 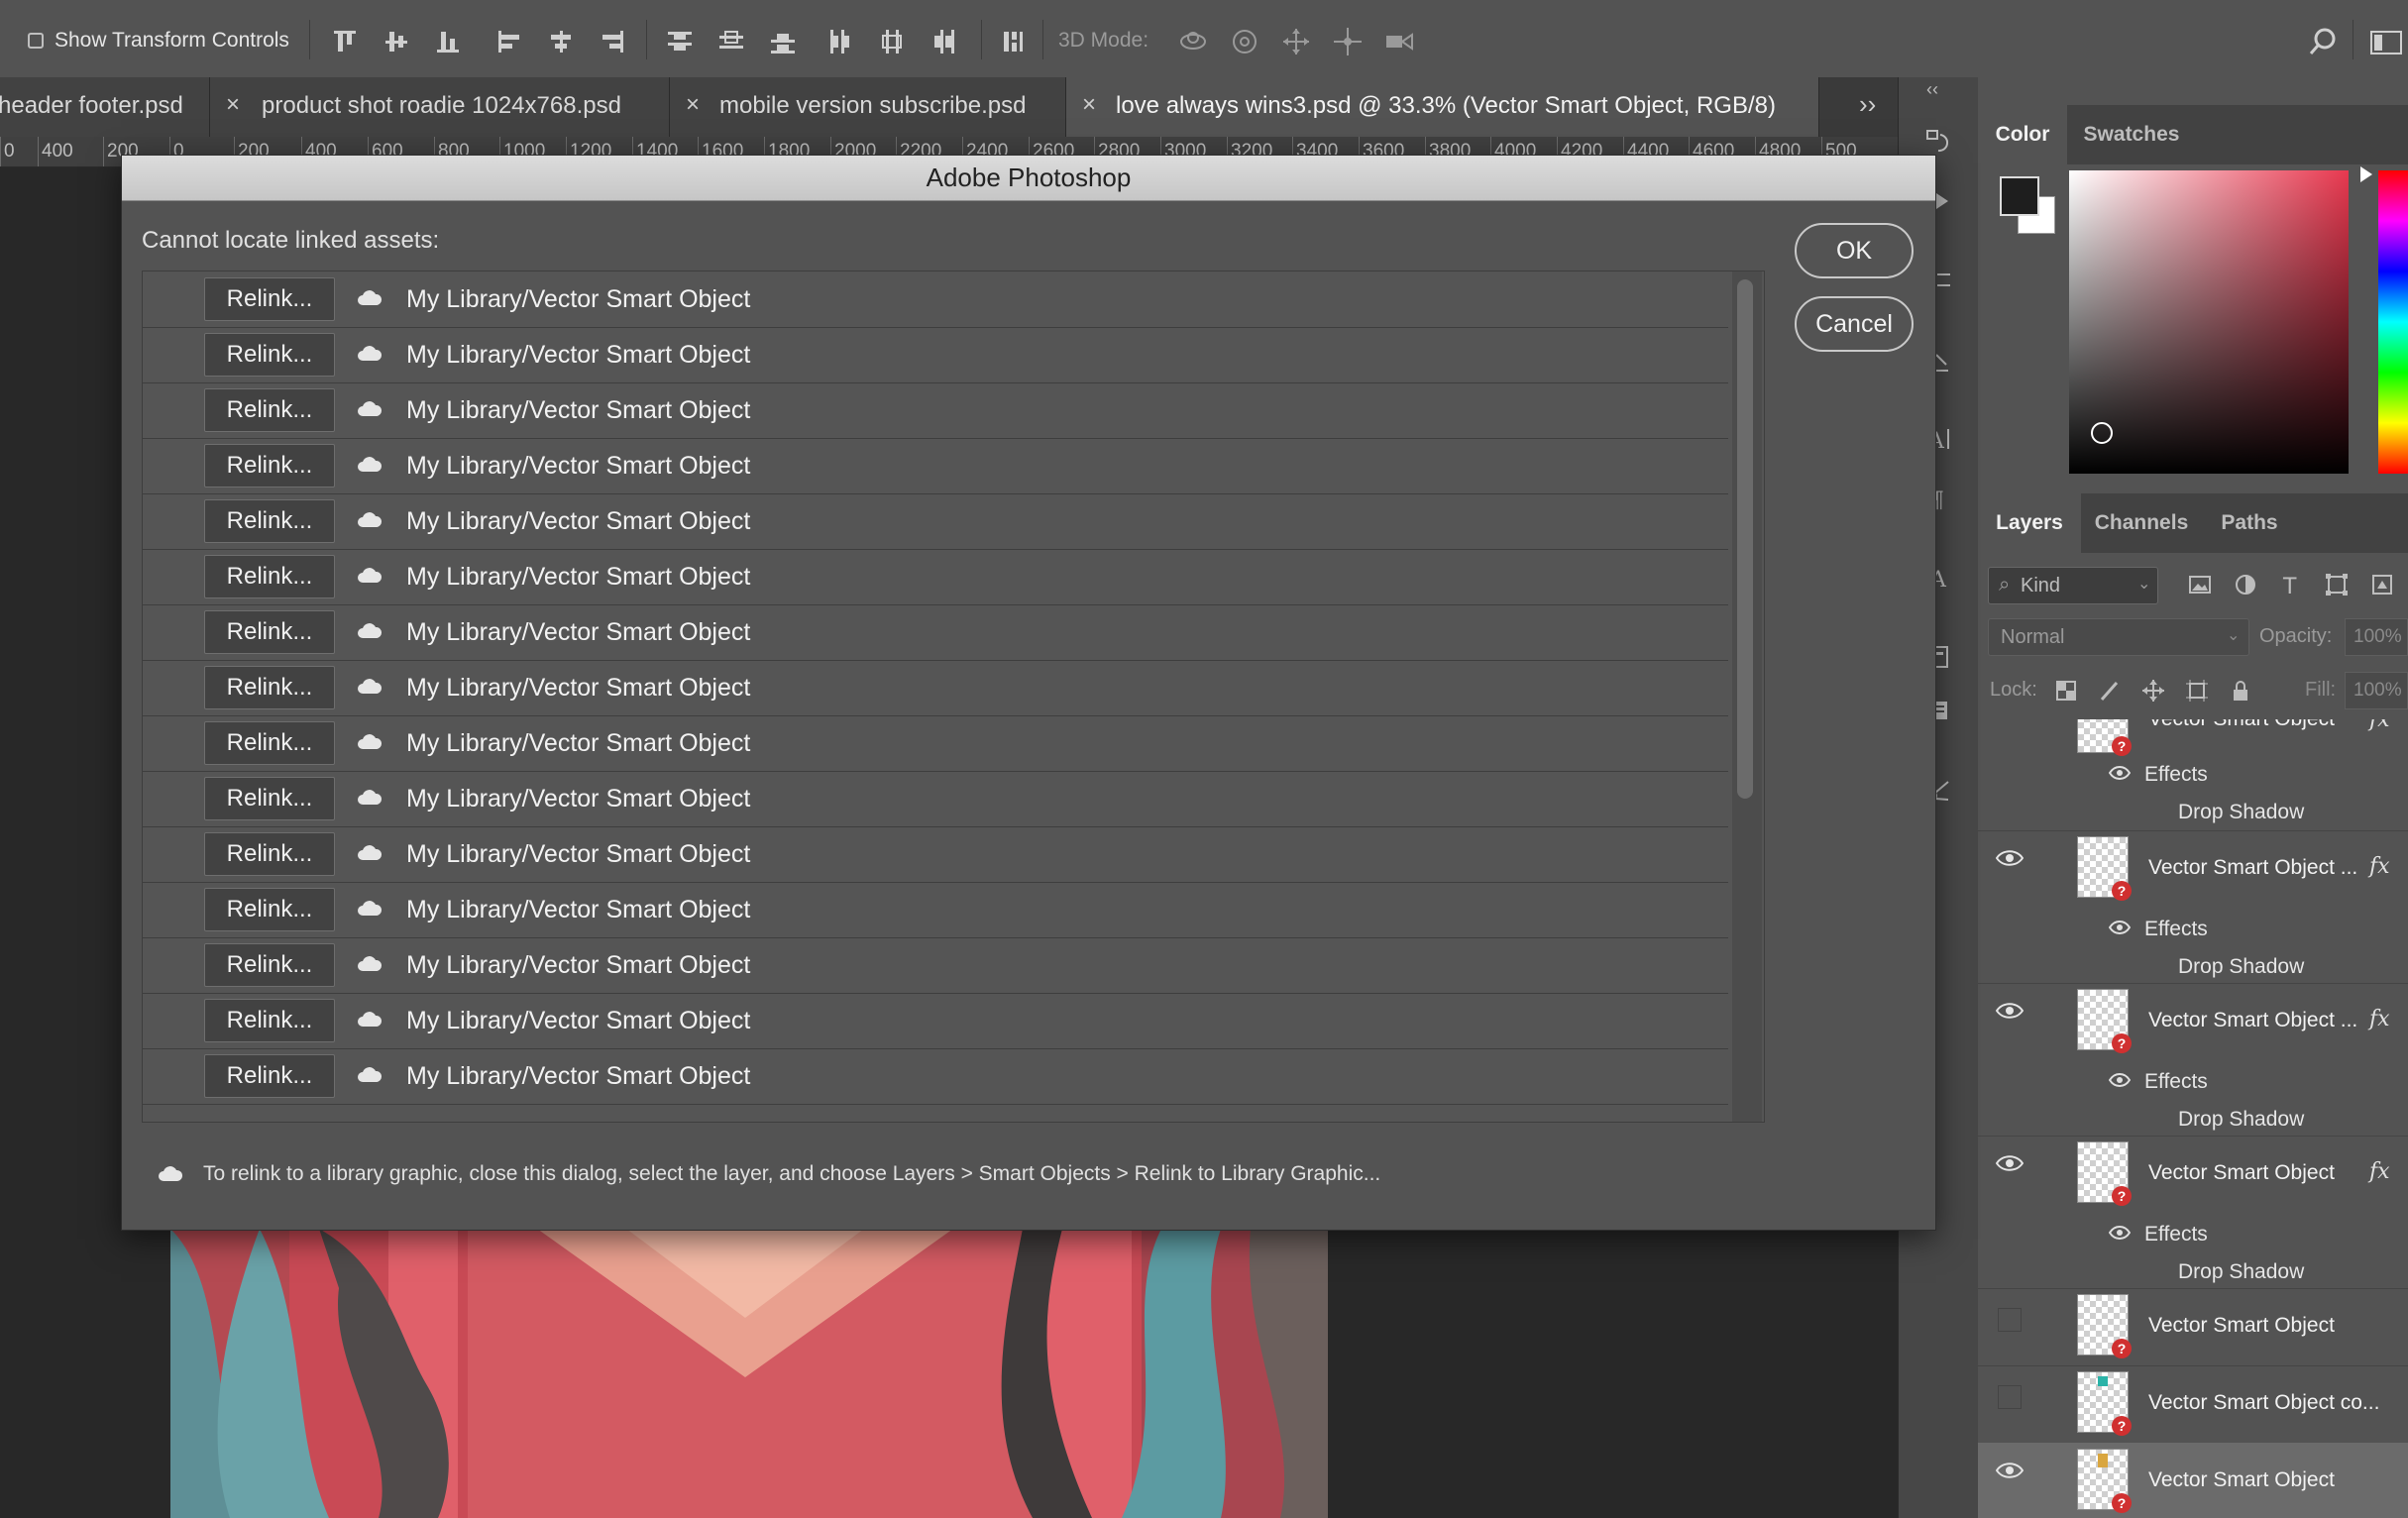 What do you see at coordinates (1939, 142) in the screenshot?
I see `history-icon` at bounding box center [1939, 142].